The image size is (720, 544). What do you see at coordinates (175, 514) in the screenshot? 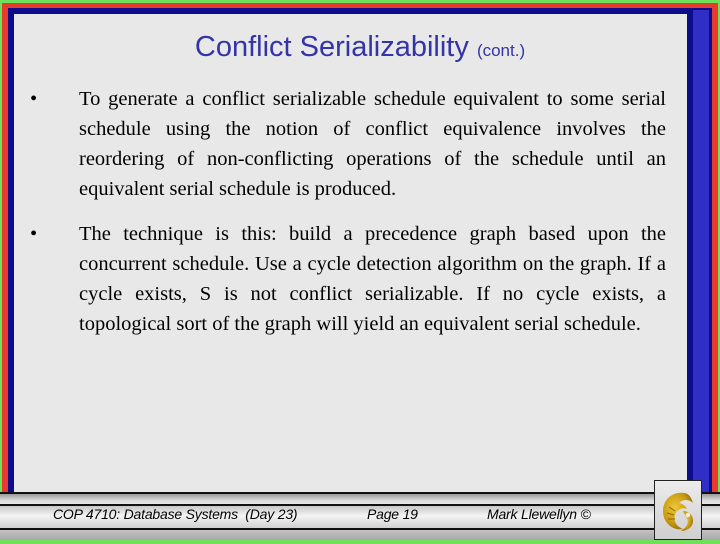
I see `footer-course: COP 4710: Database Systems (Day 23)` at bounding box center [175, 514].